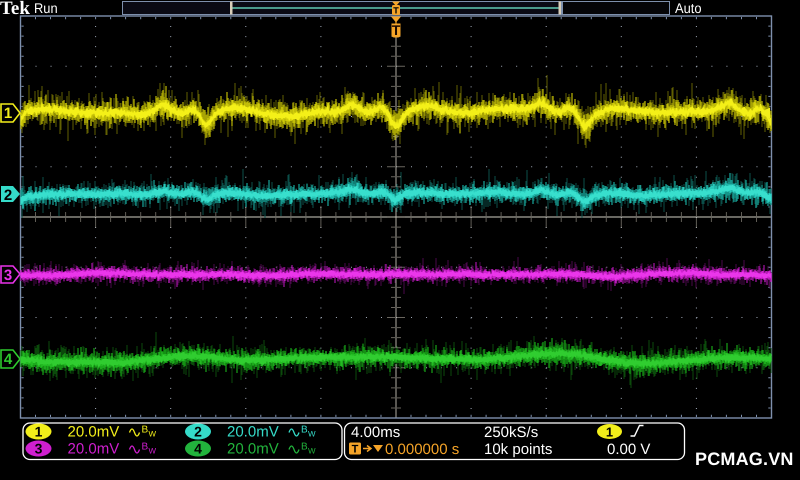 Image resolution: width=800 pixels, height=480 pixels. What do you see at coordinates (375, 432) in the screenshot?
I see `svg-text: 4.00ms` at bounding box center [375, 432].